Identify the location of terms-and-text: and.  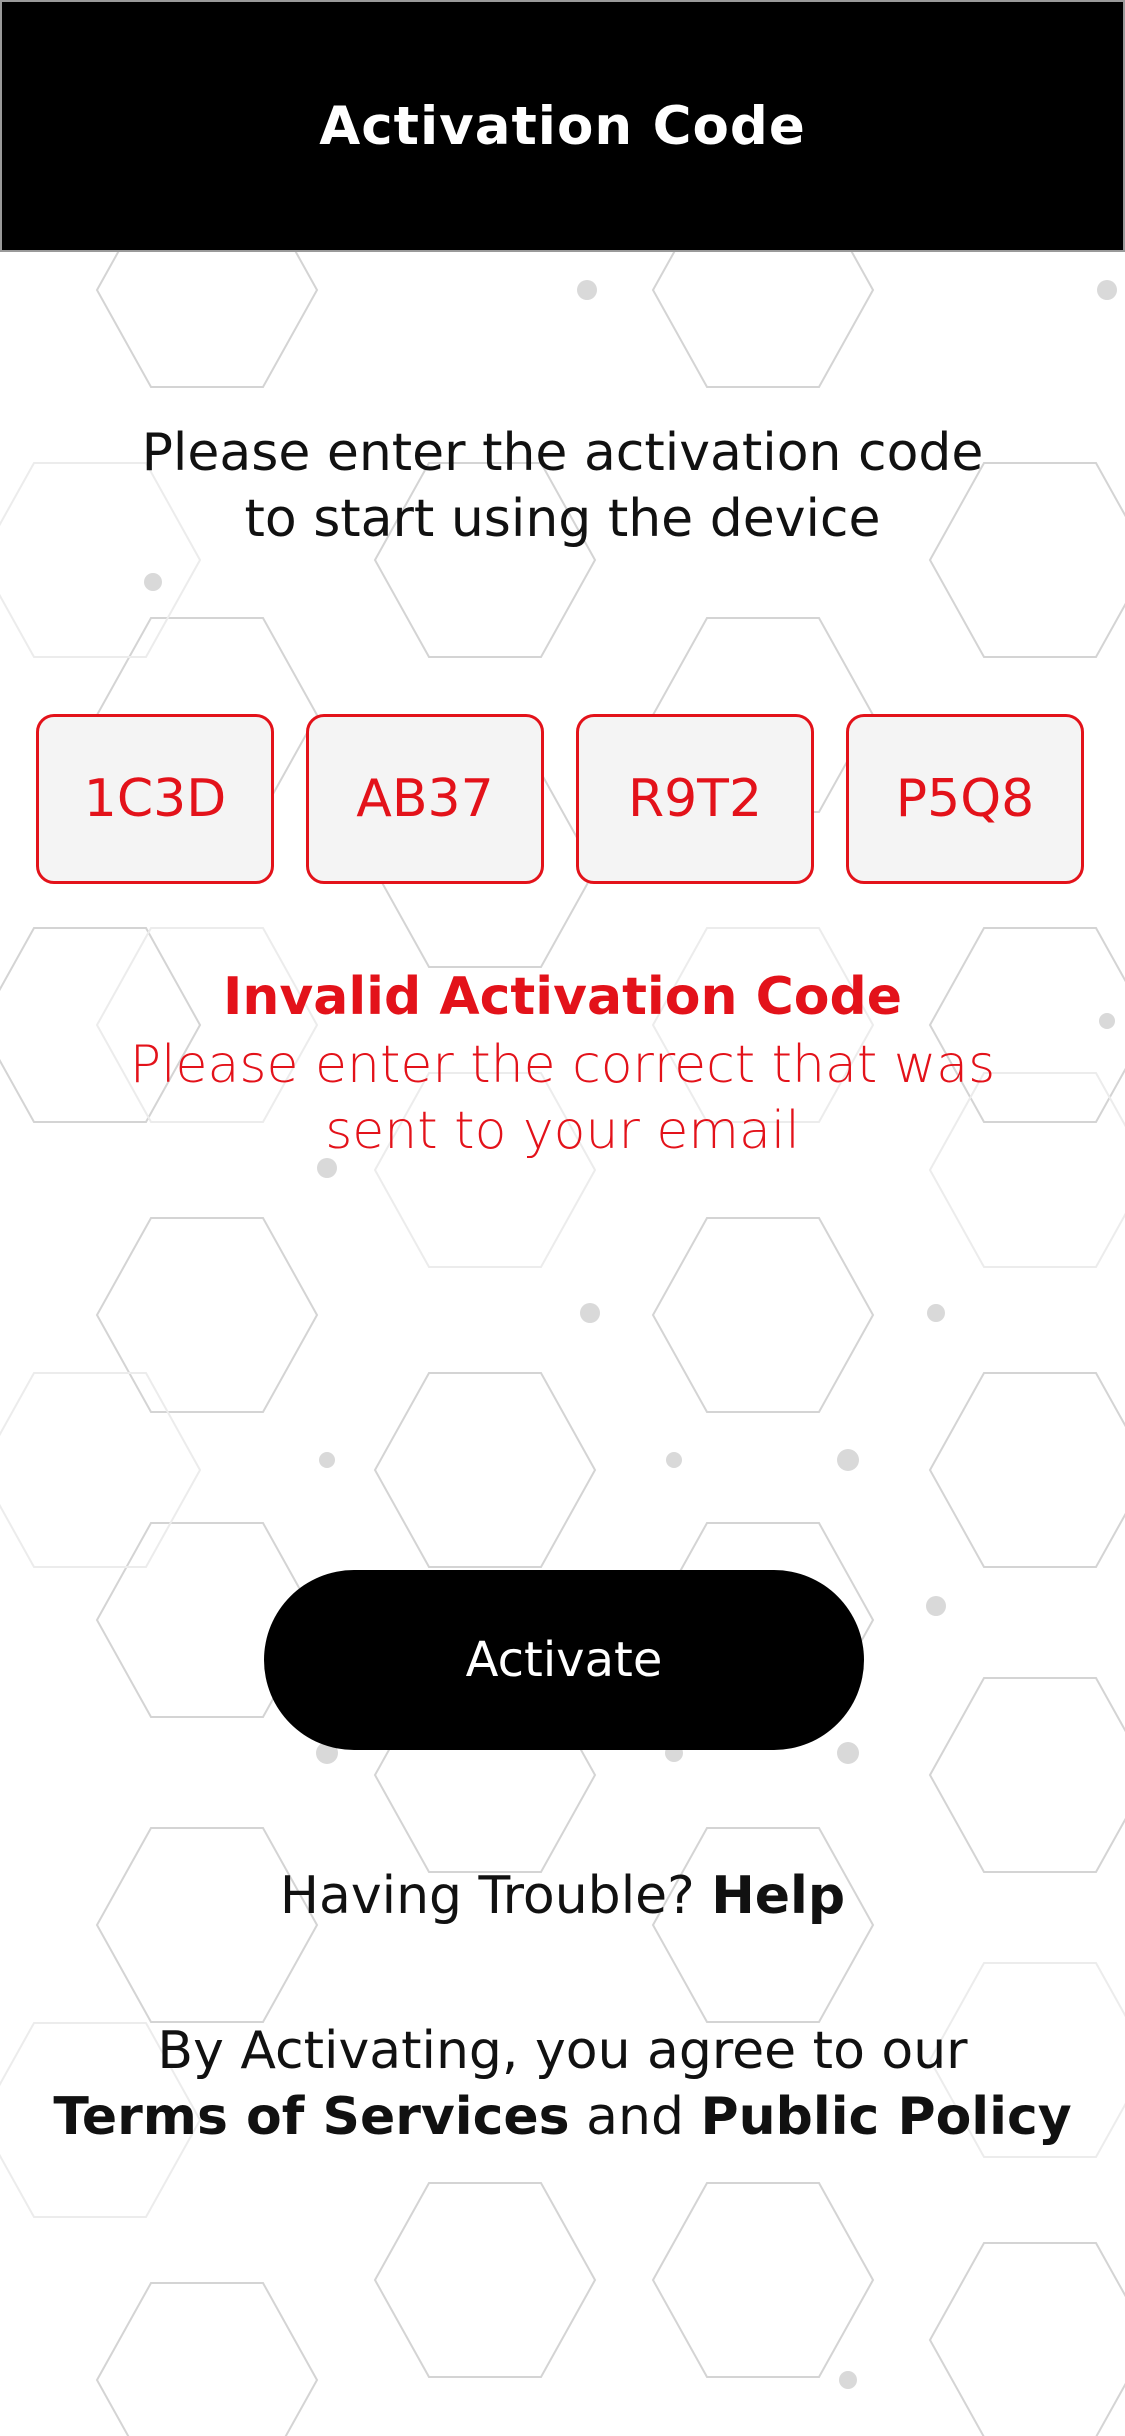
(635, 2117).